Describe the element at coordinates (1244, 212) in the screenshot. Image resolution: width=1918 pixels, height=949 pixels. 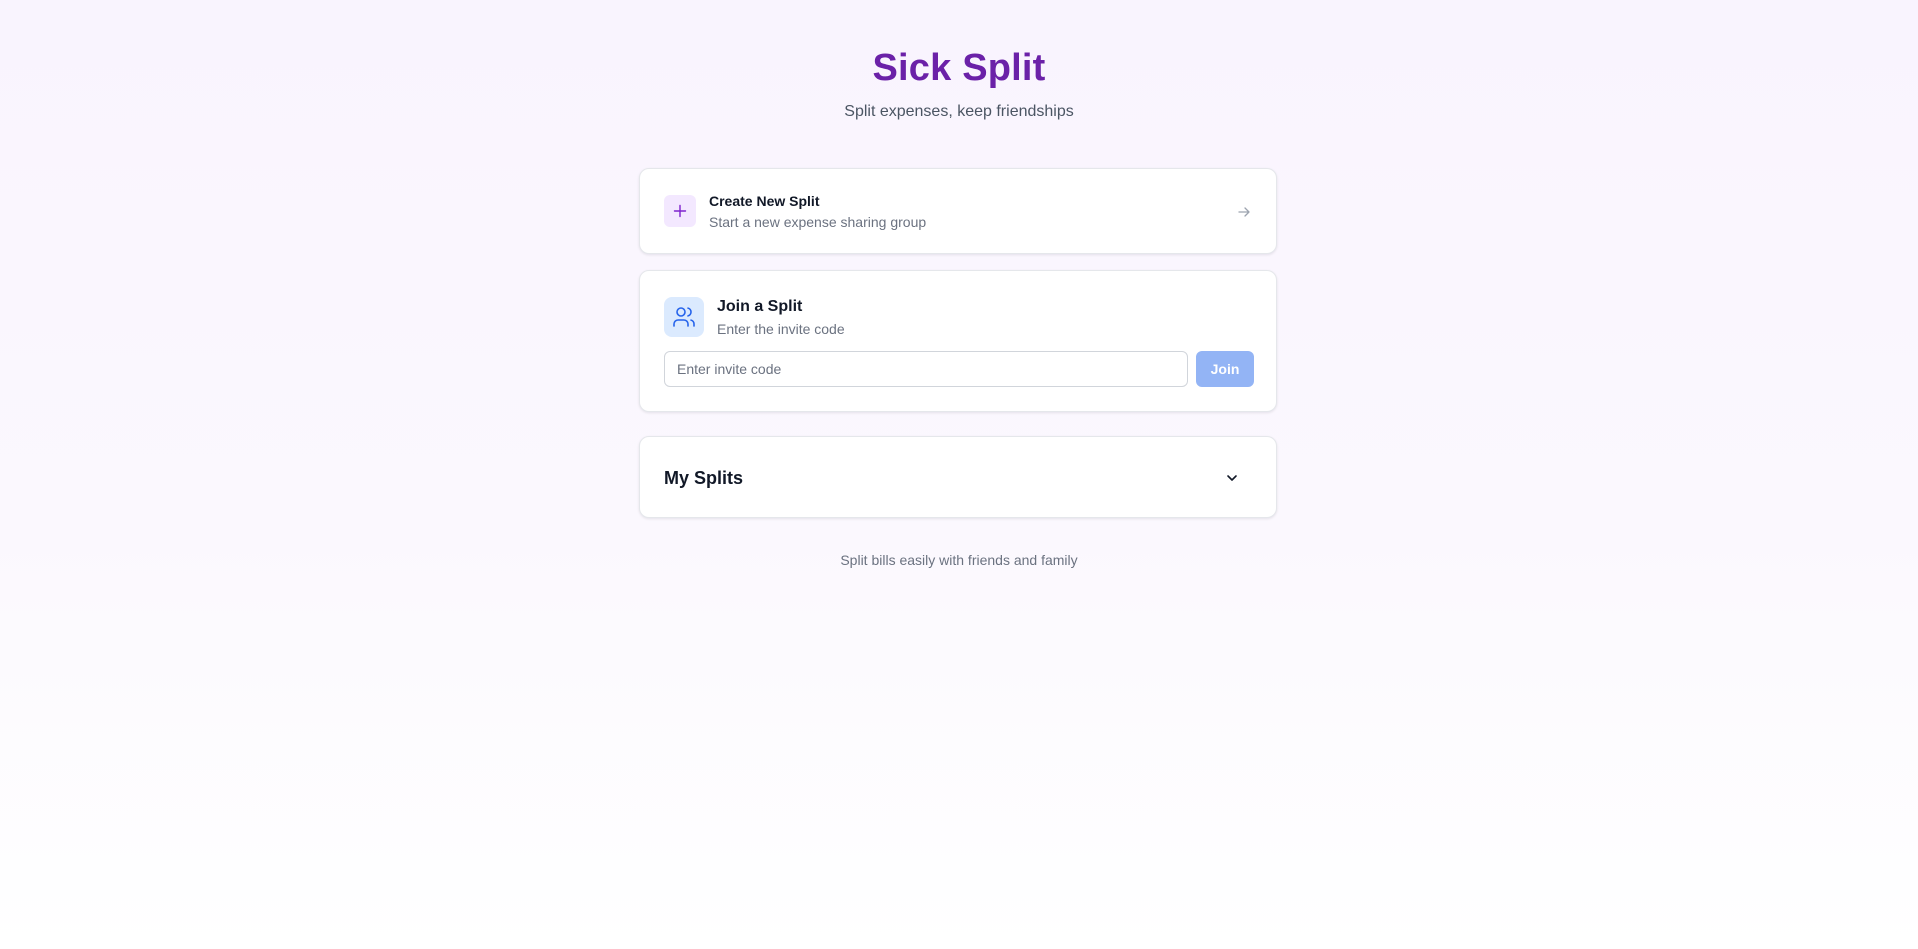
I see `arrow-right-icon` at that location.